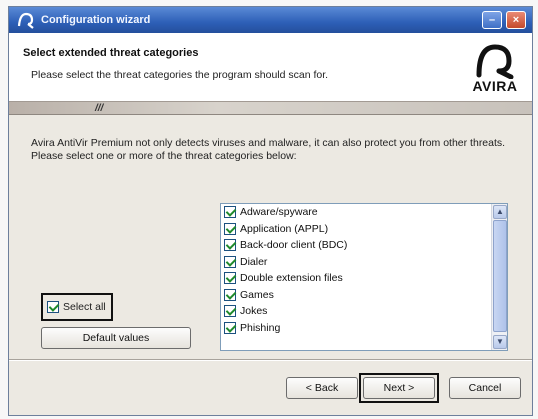  Describe the element at coordinates (495, 86) in the screenshot. I see `logo-wordmark: AVIRA` at that location.